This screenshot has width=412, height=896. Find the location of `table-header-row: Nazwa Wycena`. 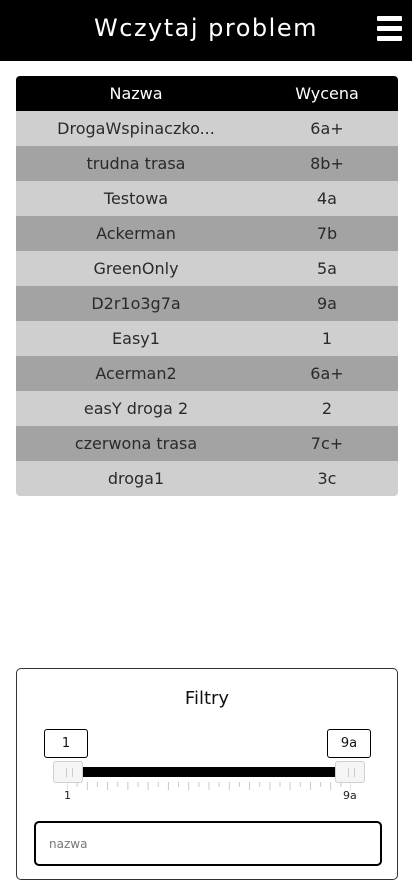

table-header-row: Nazwa Wycena is located at coordinates (207, 93).